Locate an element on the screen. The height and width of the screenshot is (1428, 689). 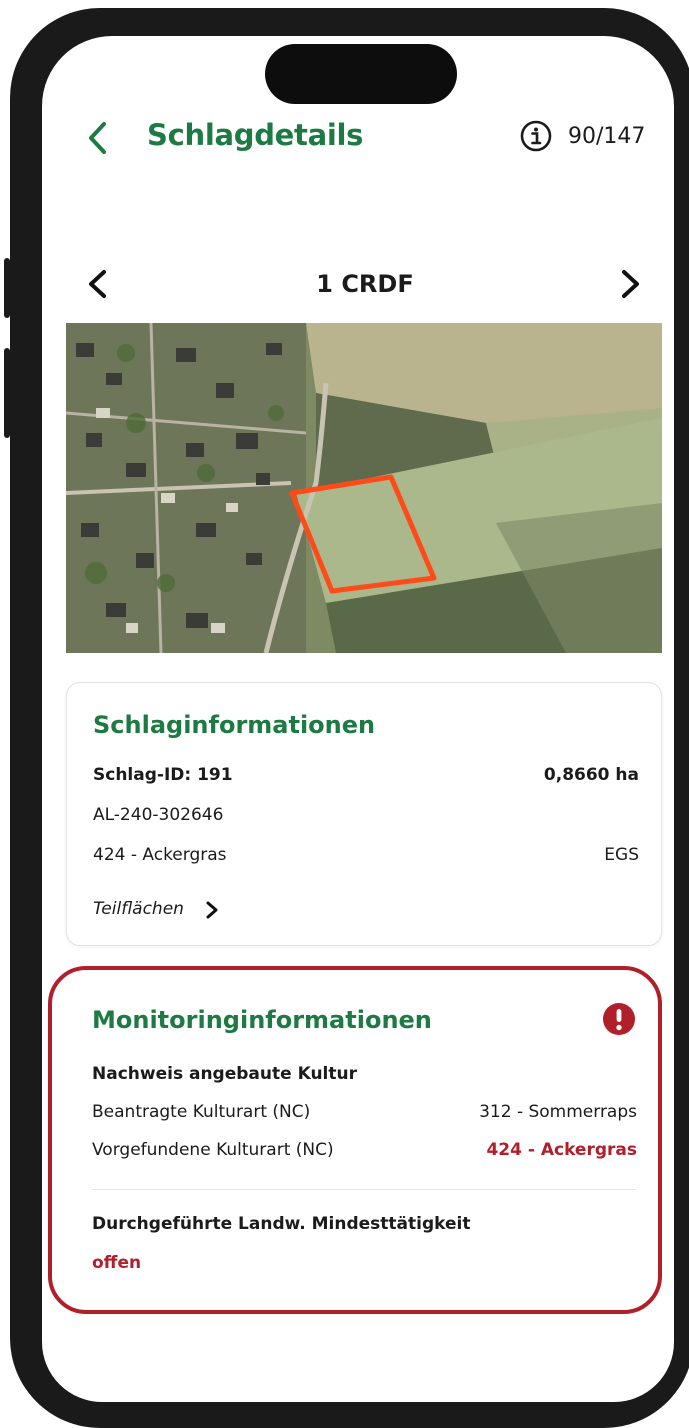
phone-side-button is located at coordinates (7, 288).